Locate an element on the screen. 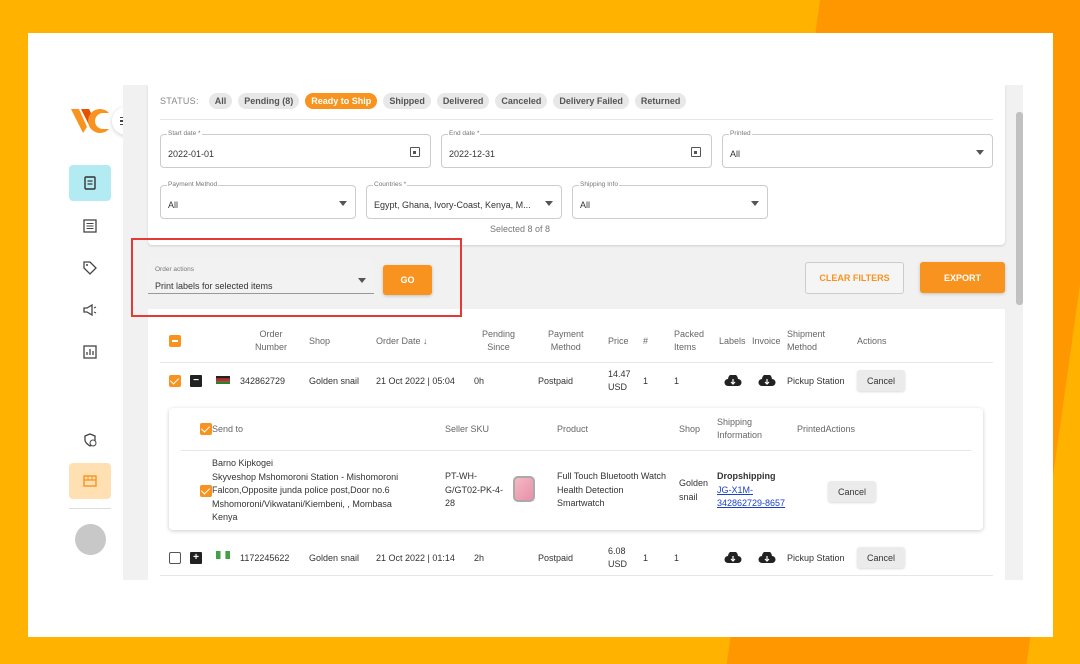 The image size is (1080, 664). sidebar-item-settings is located at coordinates (90, 440).